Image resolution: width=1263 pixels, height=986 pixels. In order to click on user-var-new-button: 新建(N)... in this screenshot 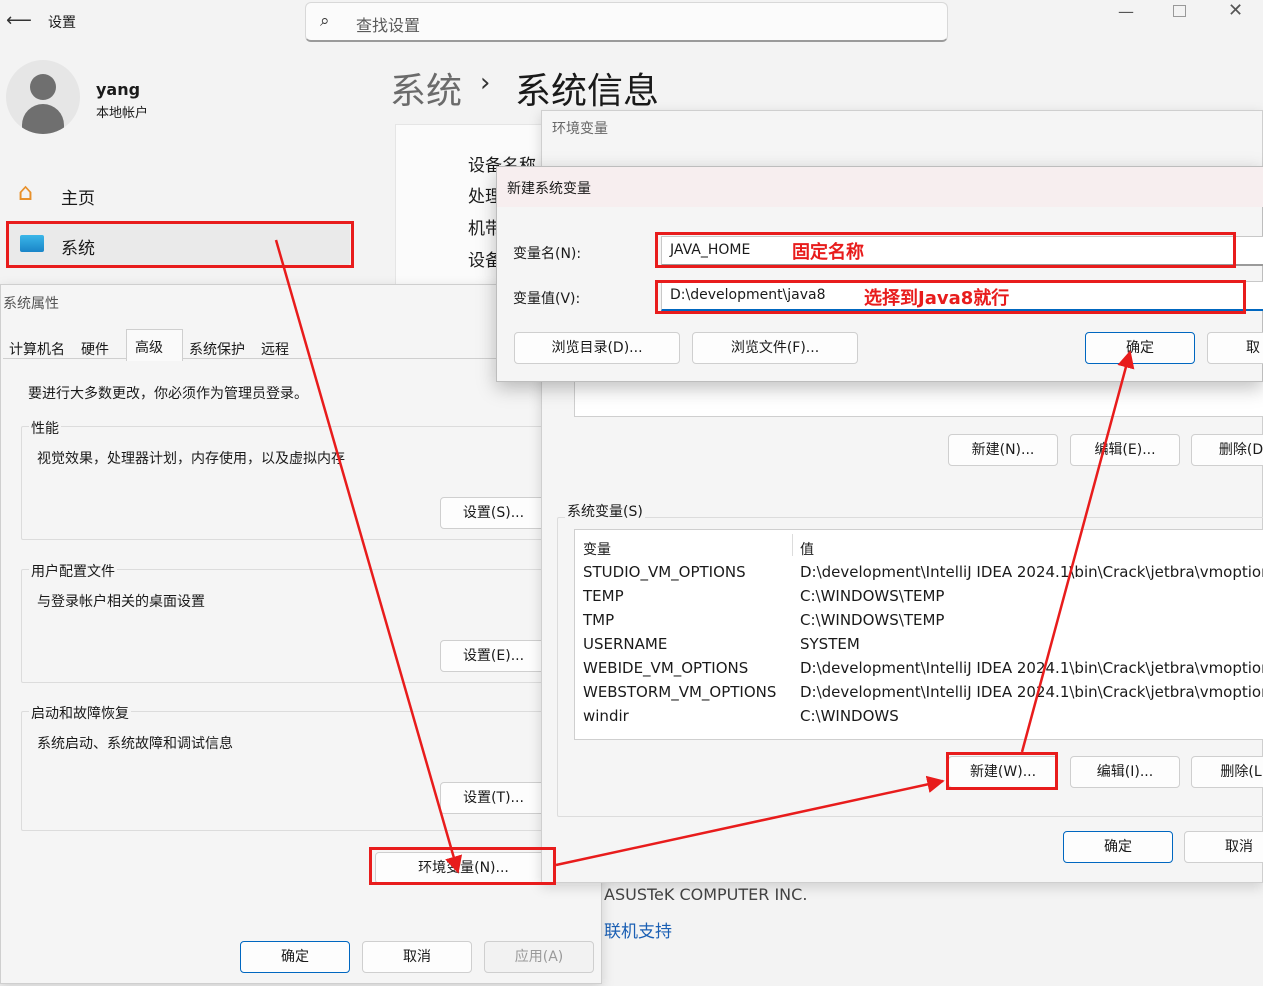, I will do `click(1003, 450)`.